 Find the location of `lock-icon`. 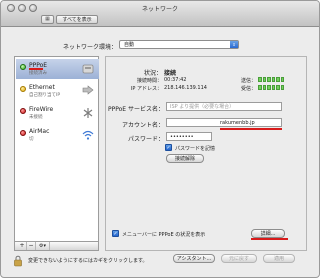

lock-icon is located at coordinates (18, 261).